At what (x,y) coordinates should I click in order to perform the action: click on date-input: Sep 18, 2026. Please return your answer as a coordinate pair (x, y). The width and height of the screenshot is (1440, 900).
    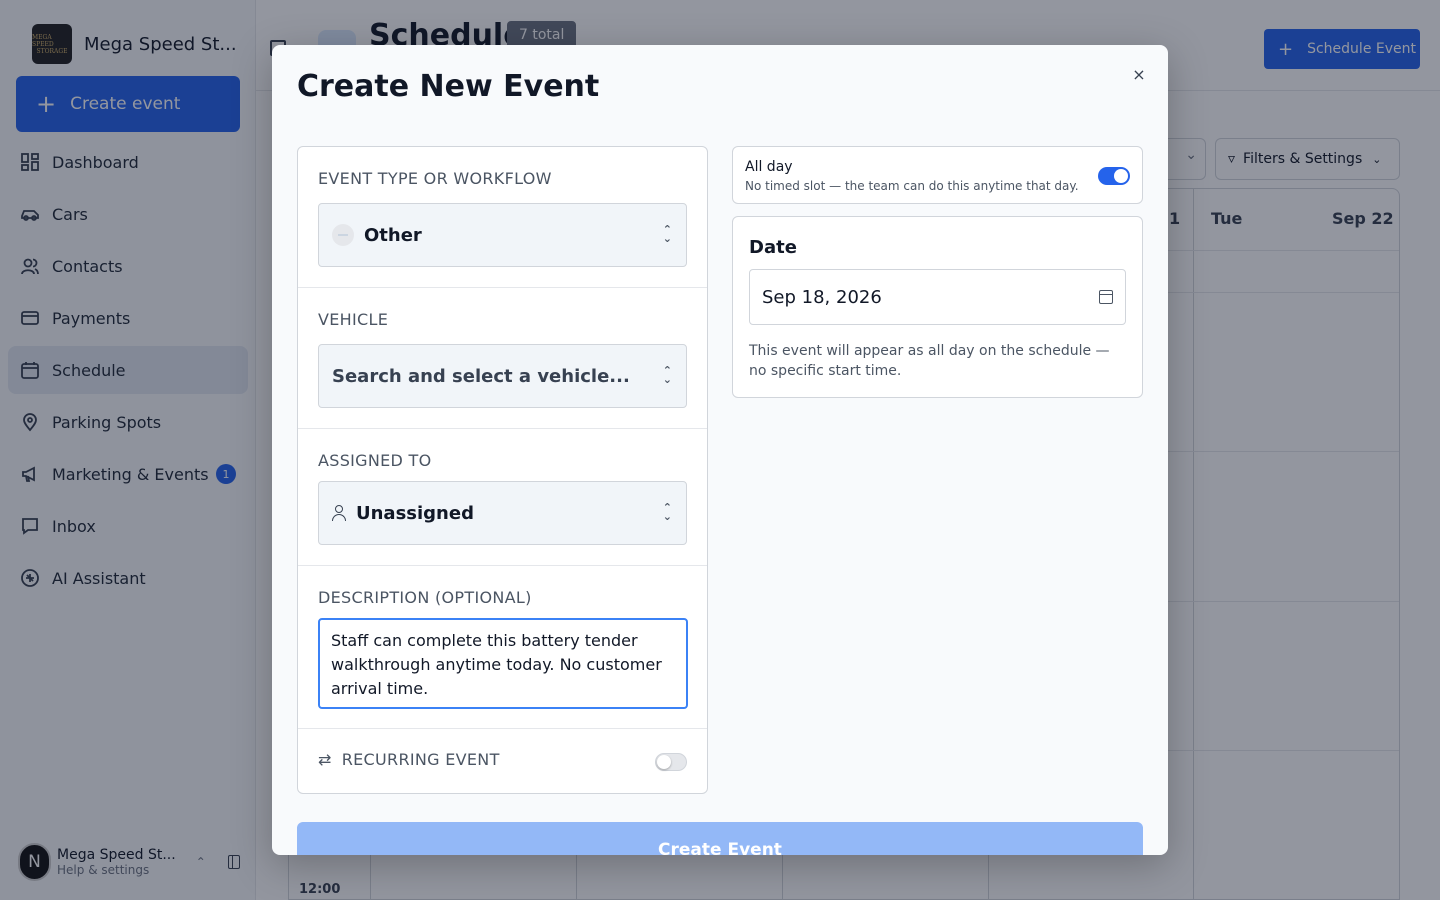
    Looking at the image, I should click on (937, 297).